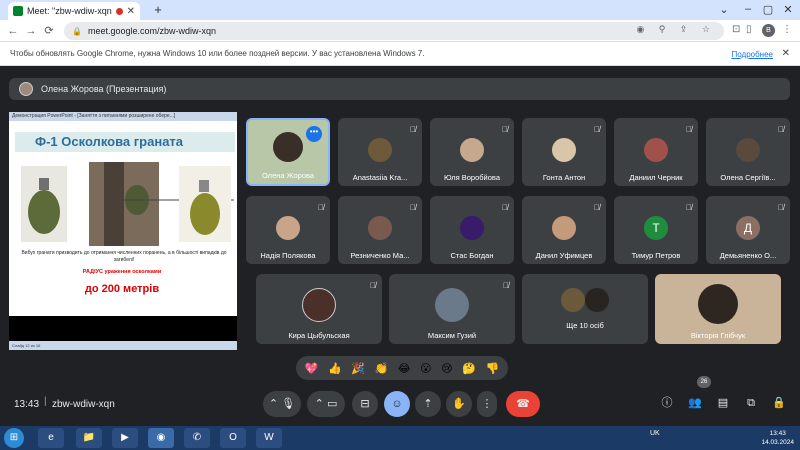 This screenshot has height=450, width=800. Describe the element at coordinates (736, 29) in the screenshot. I see `extensions-icon: ⊡` at that location.